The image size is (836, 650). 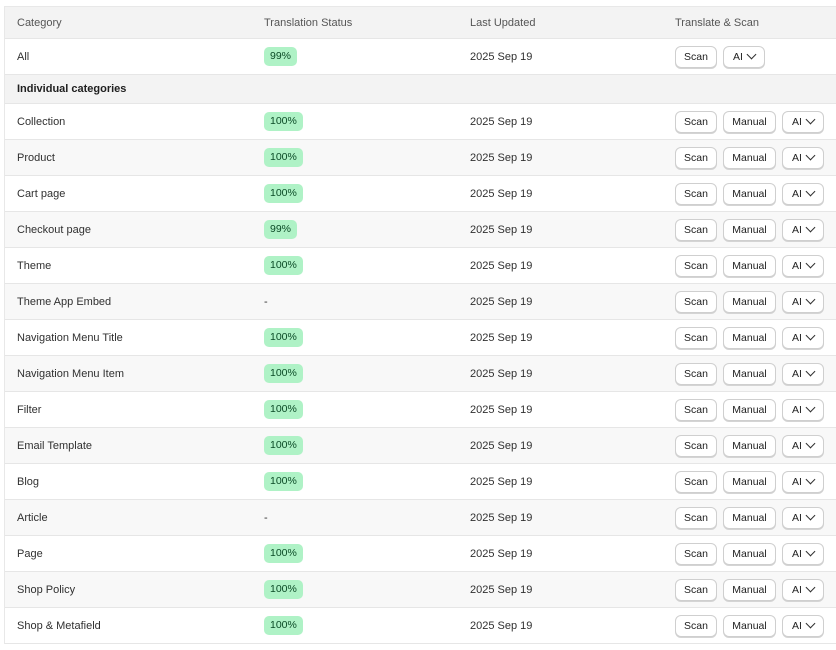 I want to click on header-updated: Last Updated, so click(x=503, y=22).